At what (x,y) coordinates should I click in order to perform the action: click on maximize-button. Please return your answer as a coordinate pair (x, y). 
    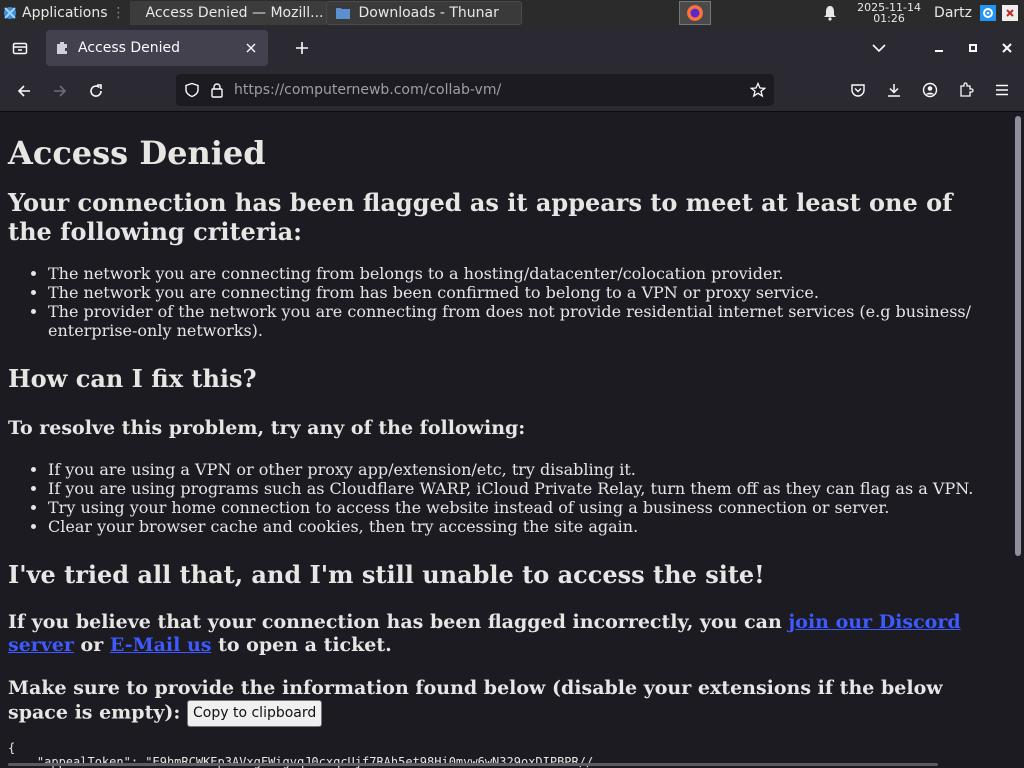
    Looking at the image, I should click on (973, 48).